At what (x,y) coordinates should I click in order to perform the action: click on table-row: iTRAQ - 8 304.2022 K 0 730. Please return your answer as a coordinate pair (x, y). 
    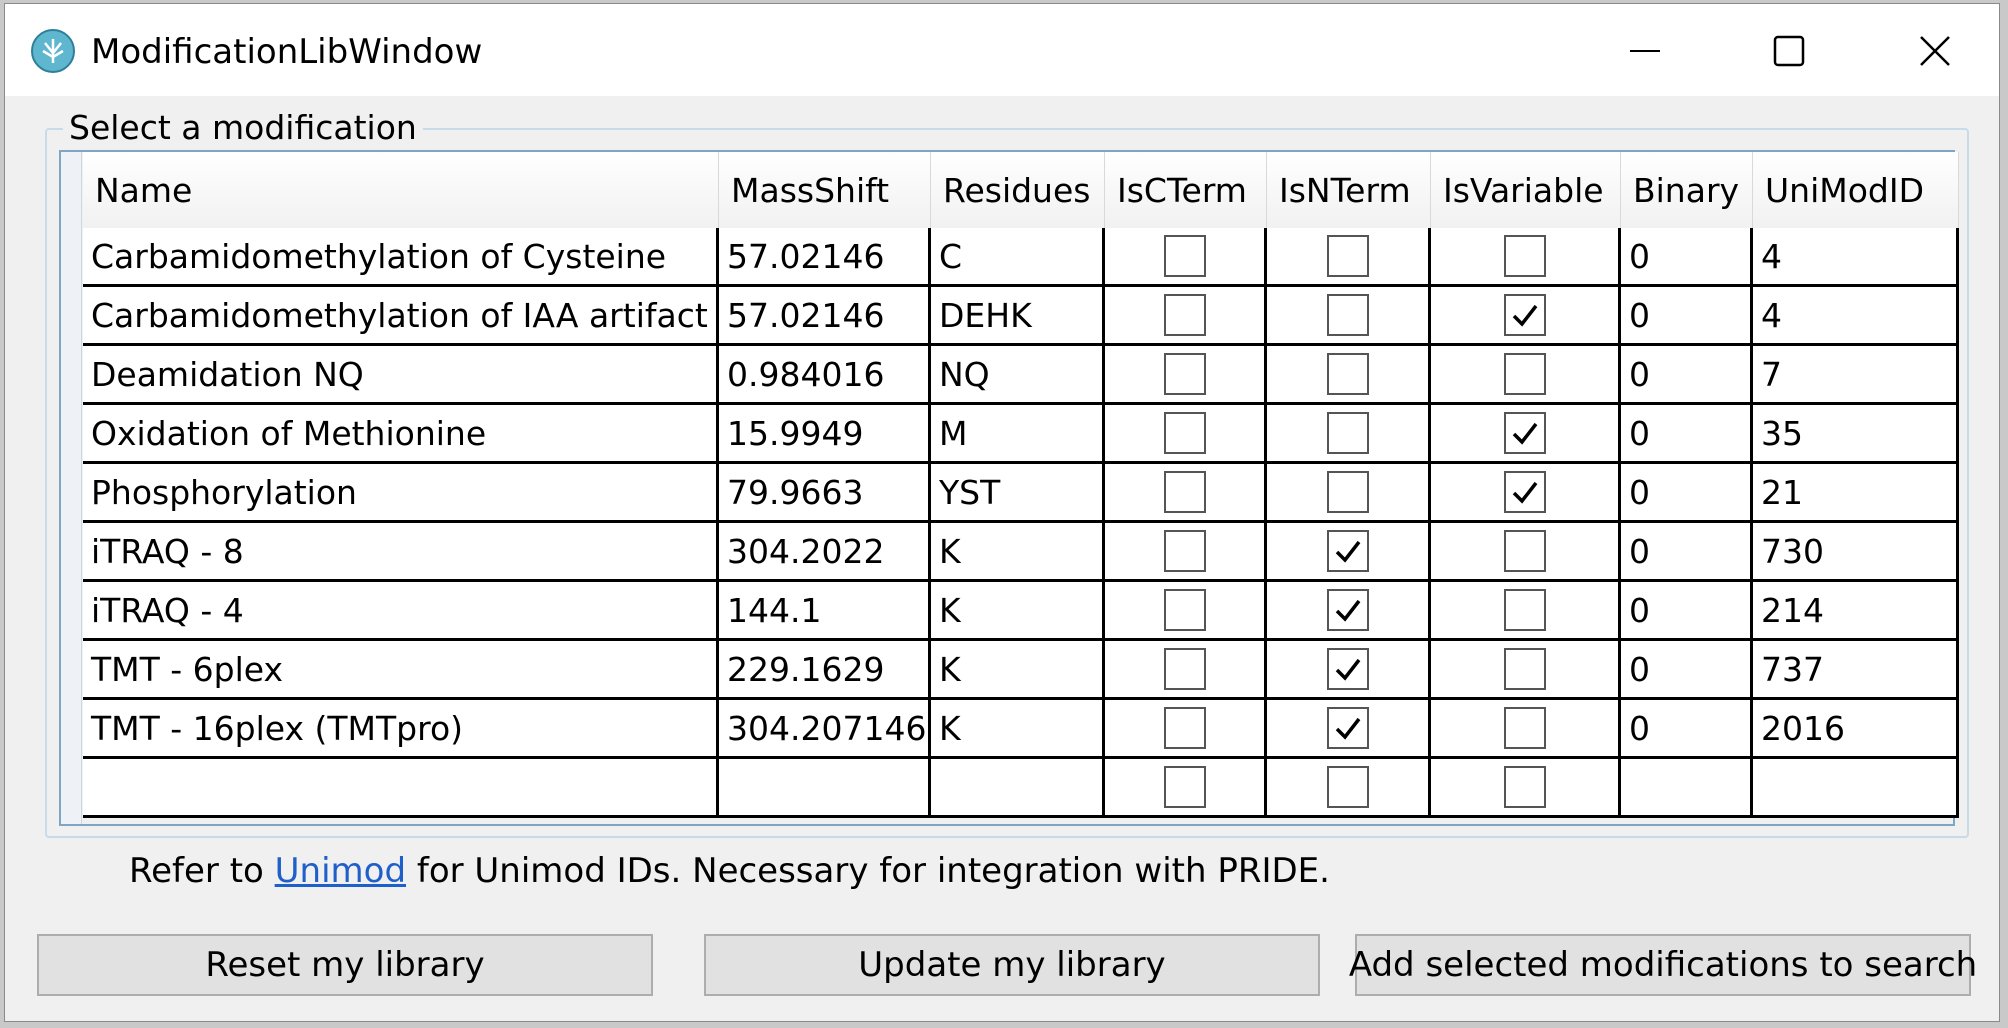
    Looking at the image, I should click on (1021, 552).